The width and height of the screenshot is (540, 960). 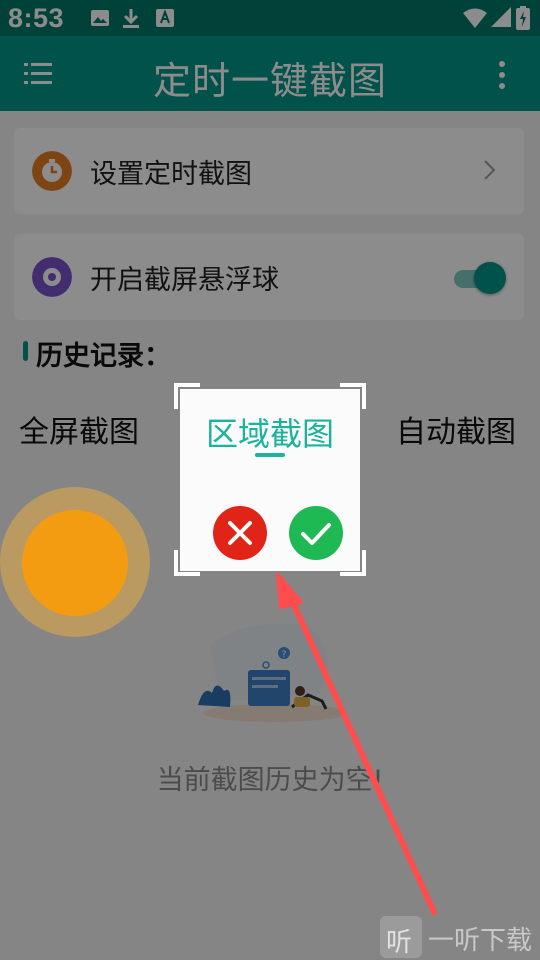 I want to click on watermark-logo-char: 听, so click(x=399, y=943).